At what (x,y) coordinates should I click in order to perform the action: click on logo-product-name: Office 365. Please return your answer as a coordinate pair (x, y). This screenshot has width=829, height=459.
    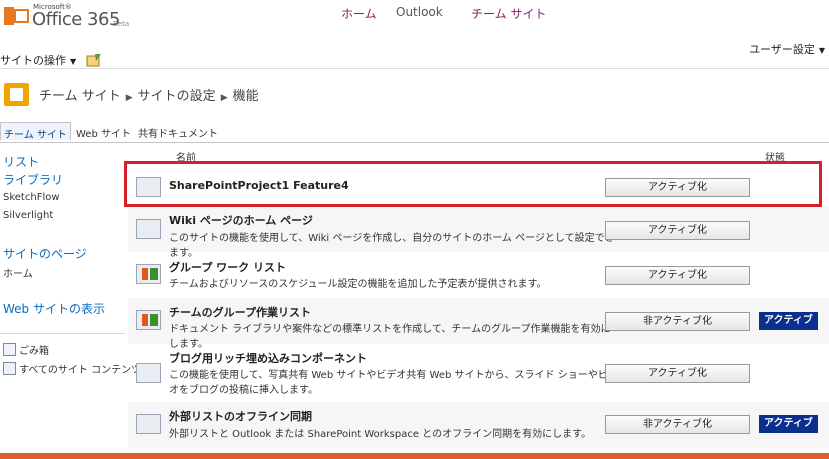
    Looking at the image, I should click on (76, 19).